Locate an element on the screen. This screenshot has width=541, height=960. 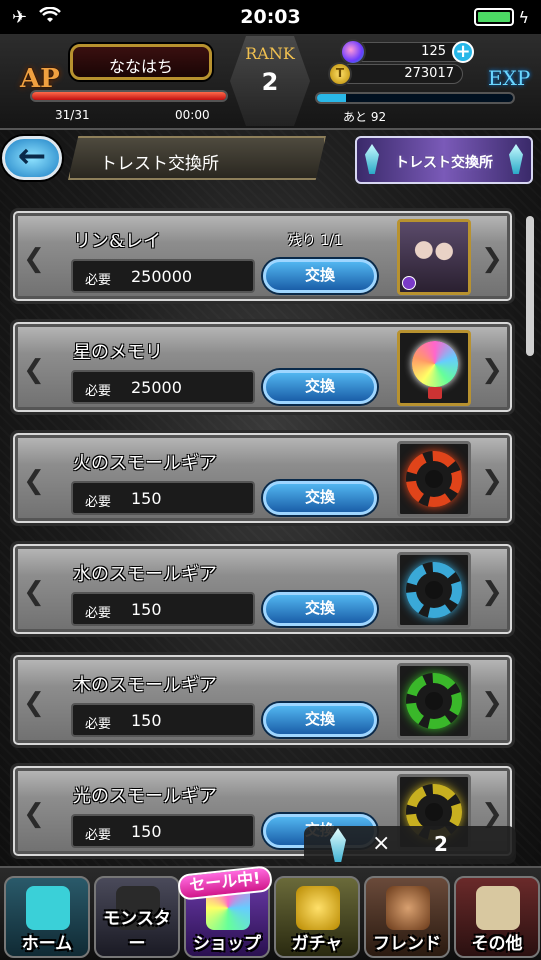
status-bar: ✈ 20:03 ϟ is located at coordinates (270, 17).